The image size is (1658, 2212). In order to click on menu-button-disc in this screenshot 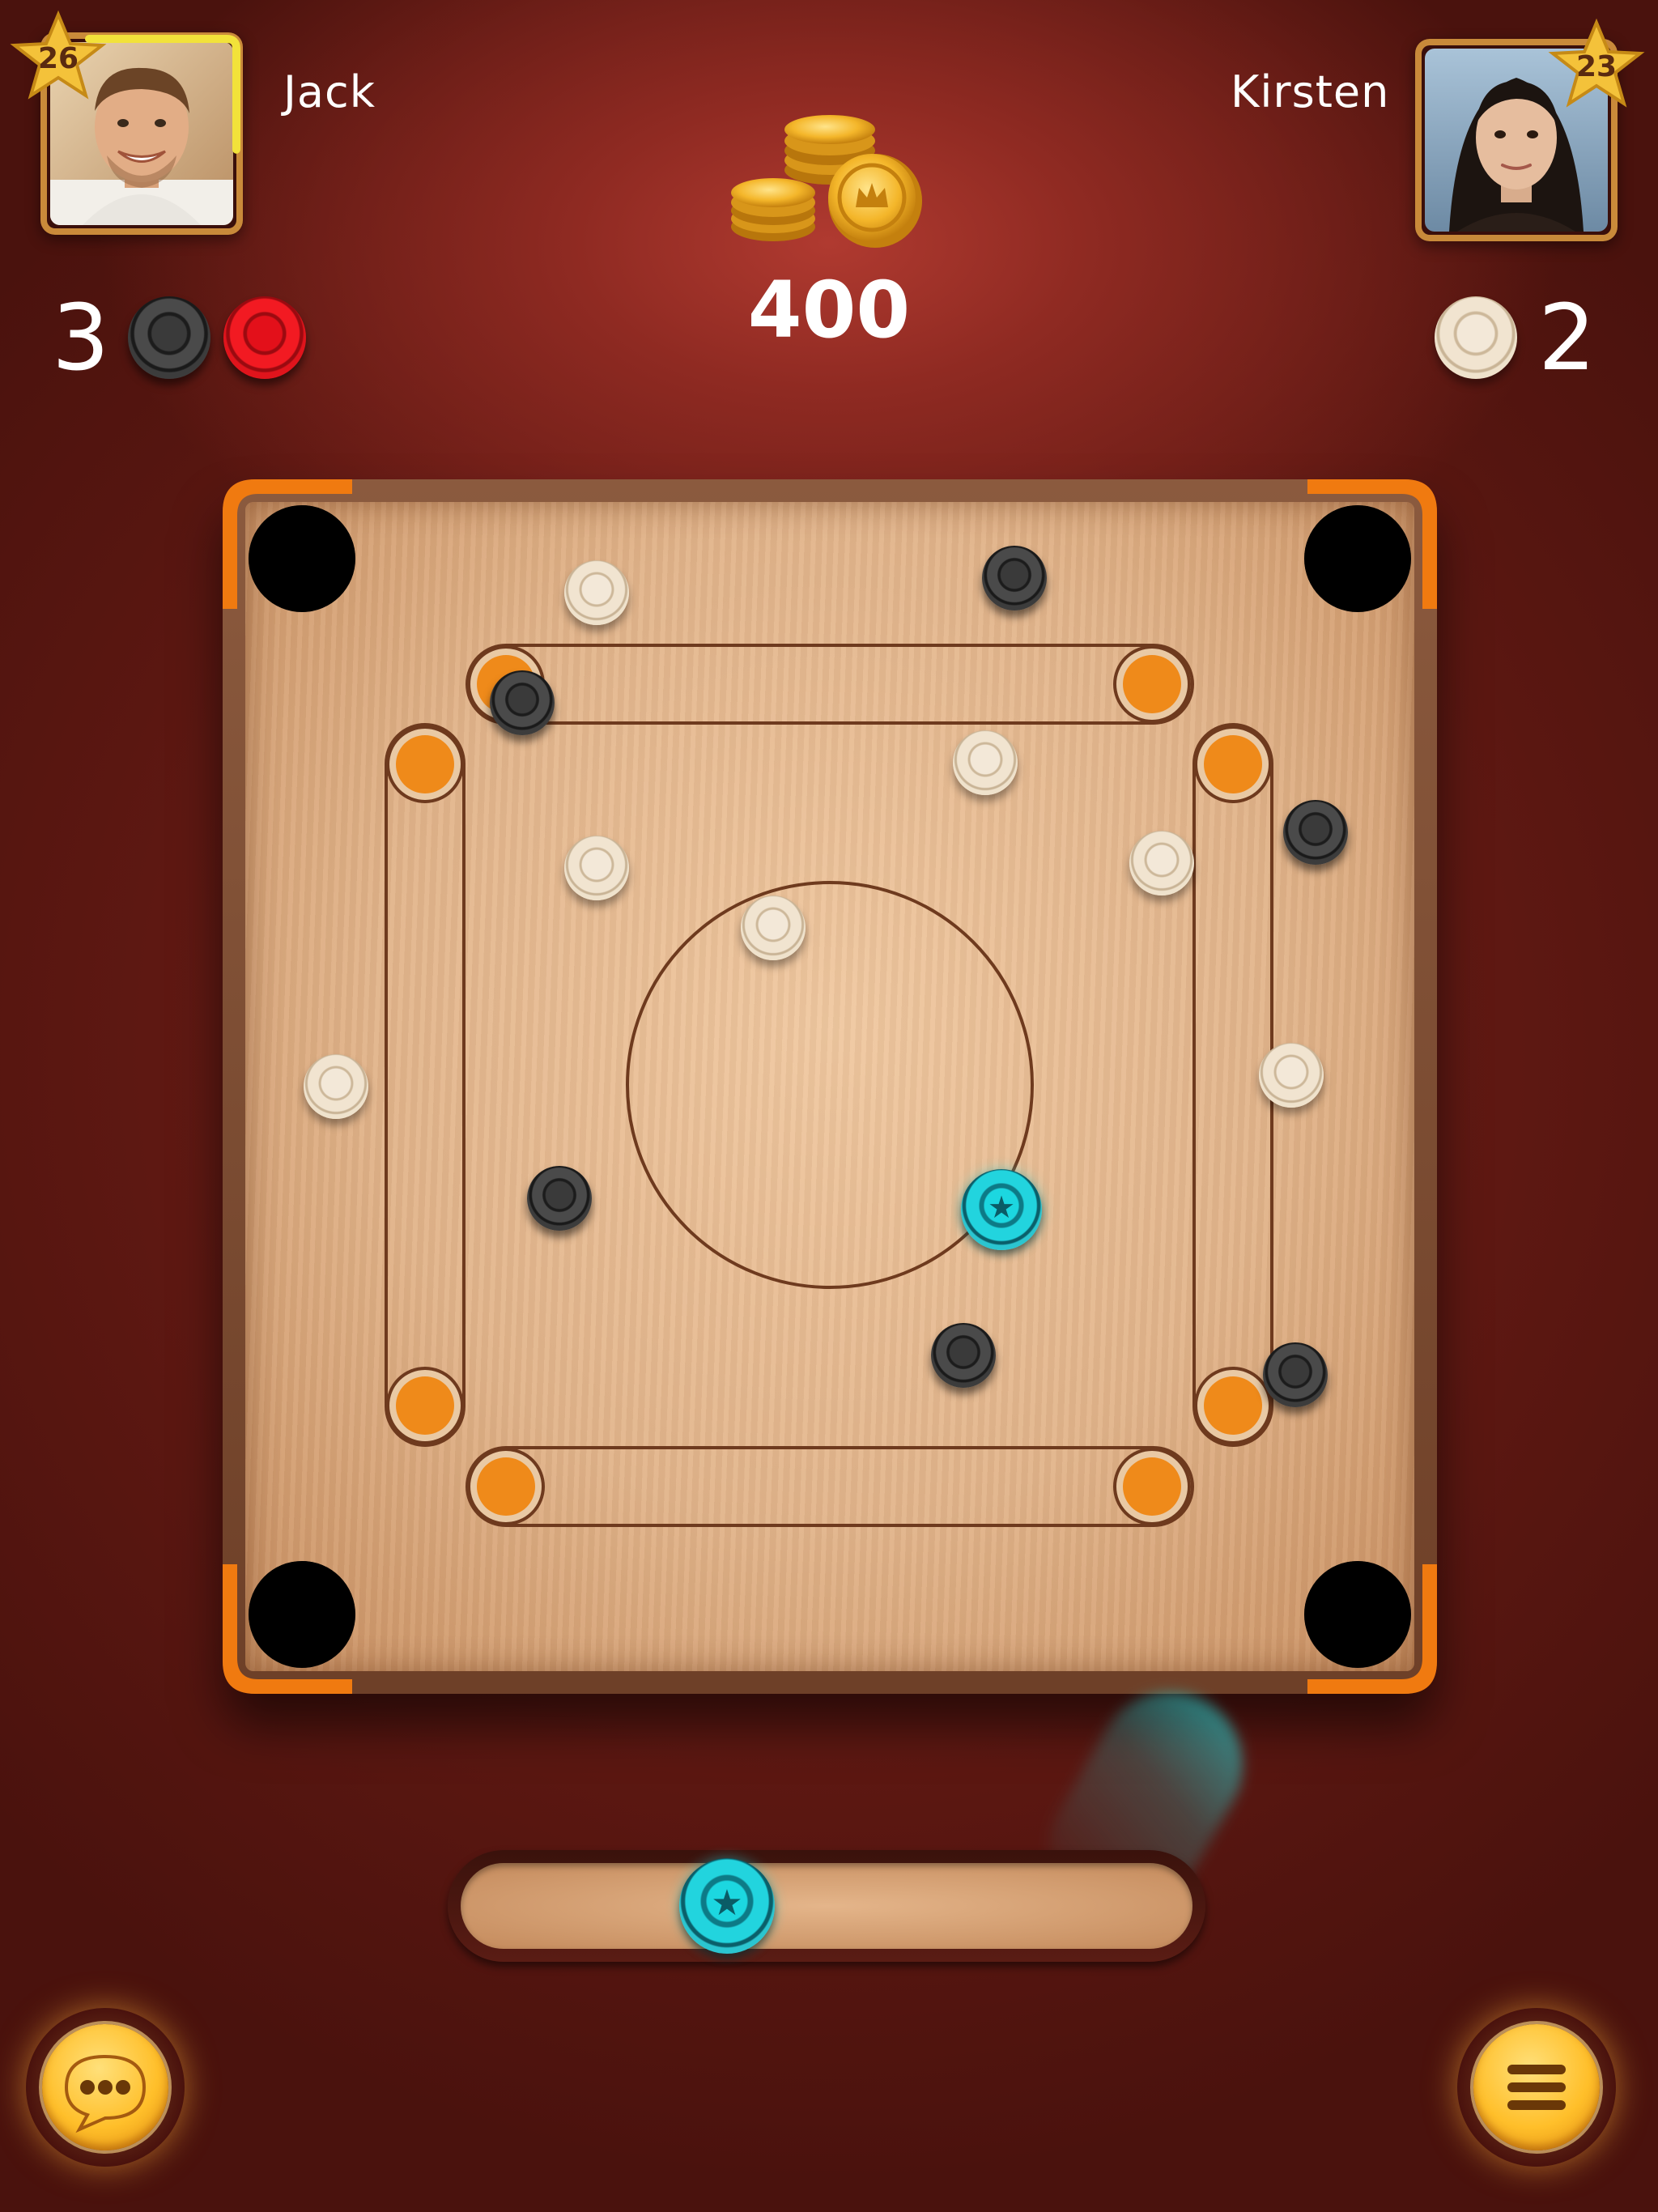, I will do `click(1536, 2087)`.